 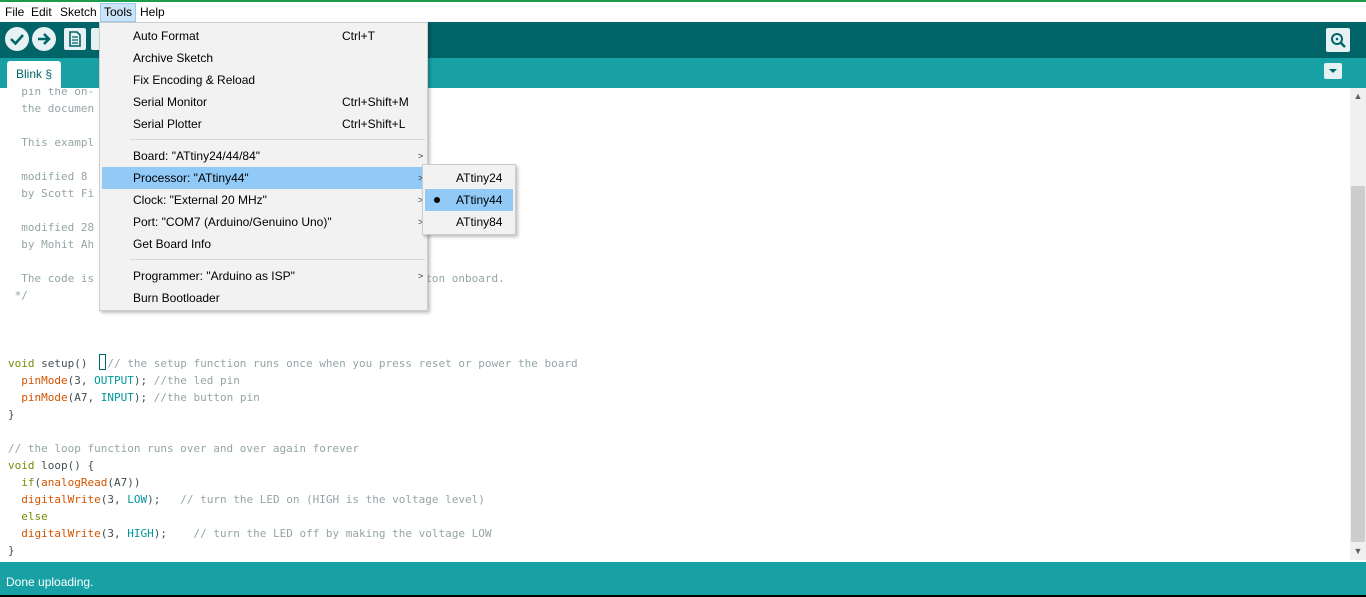 I want to click on code-line: modified 8, so click(x=48, y=176).